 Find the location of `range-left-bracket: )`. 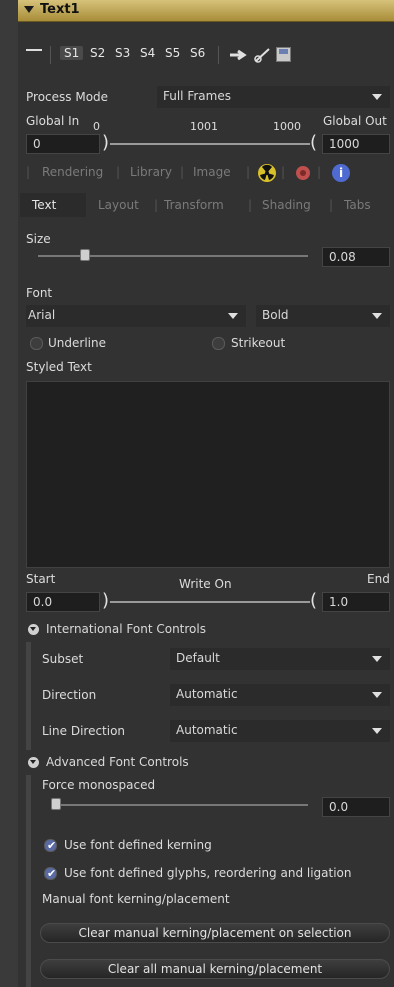

range-left-bracket: ) is located at coordinates (105, 142).